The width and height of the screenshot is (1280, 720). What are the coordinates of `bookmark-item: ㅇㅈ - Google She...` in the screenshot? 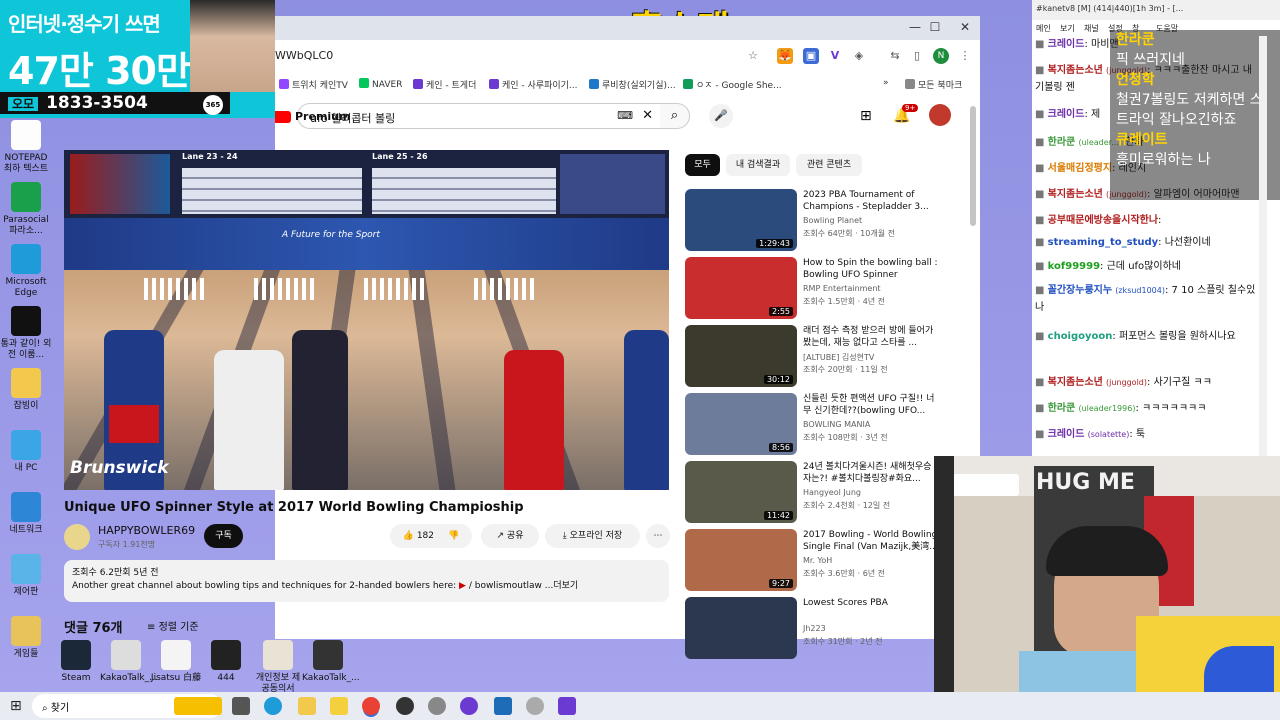 It's located at (732, 84).